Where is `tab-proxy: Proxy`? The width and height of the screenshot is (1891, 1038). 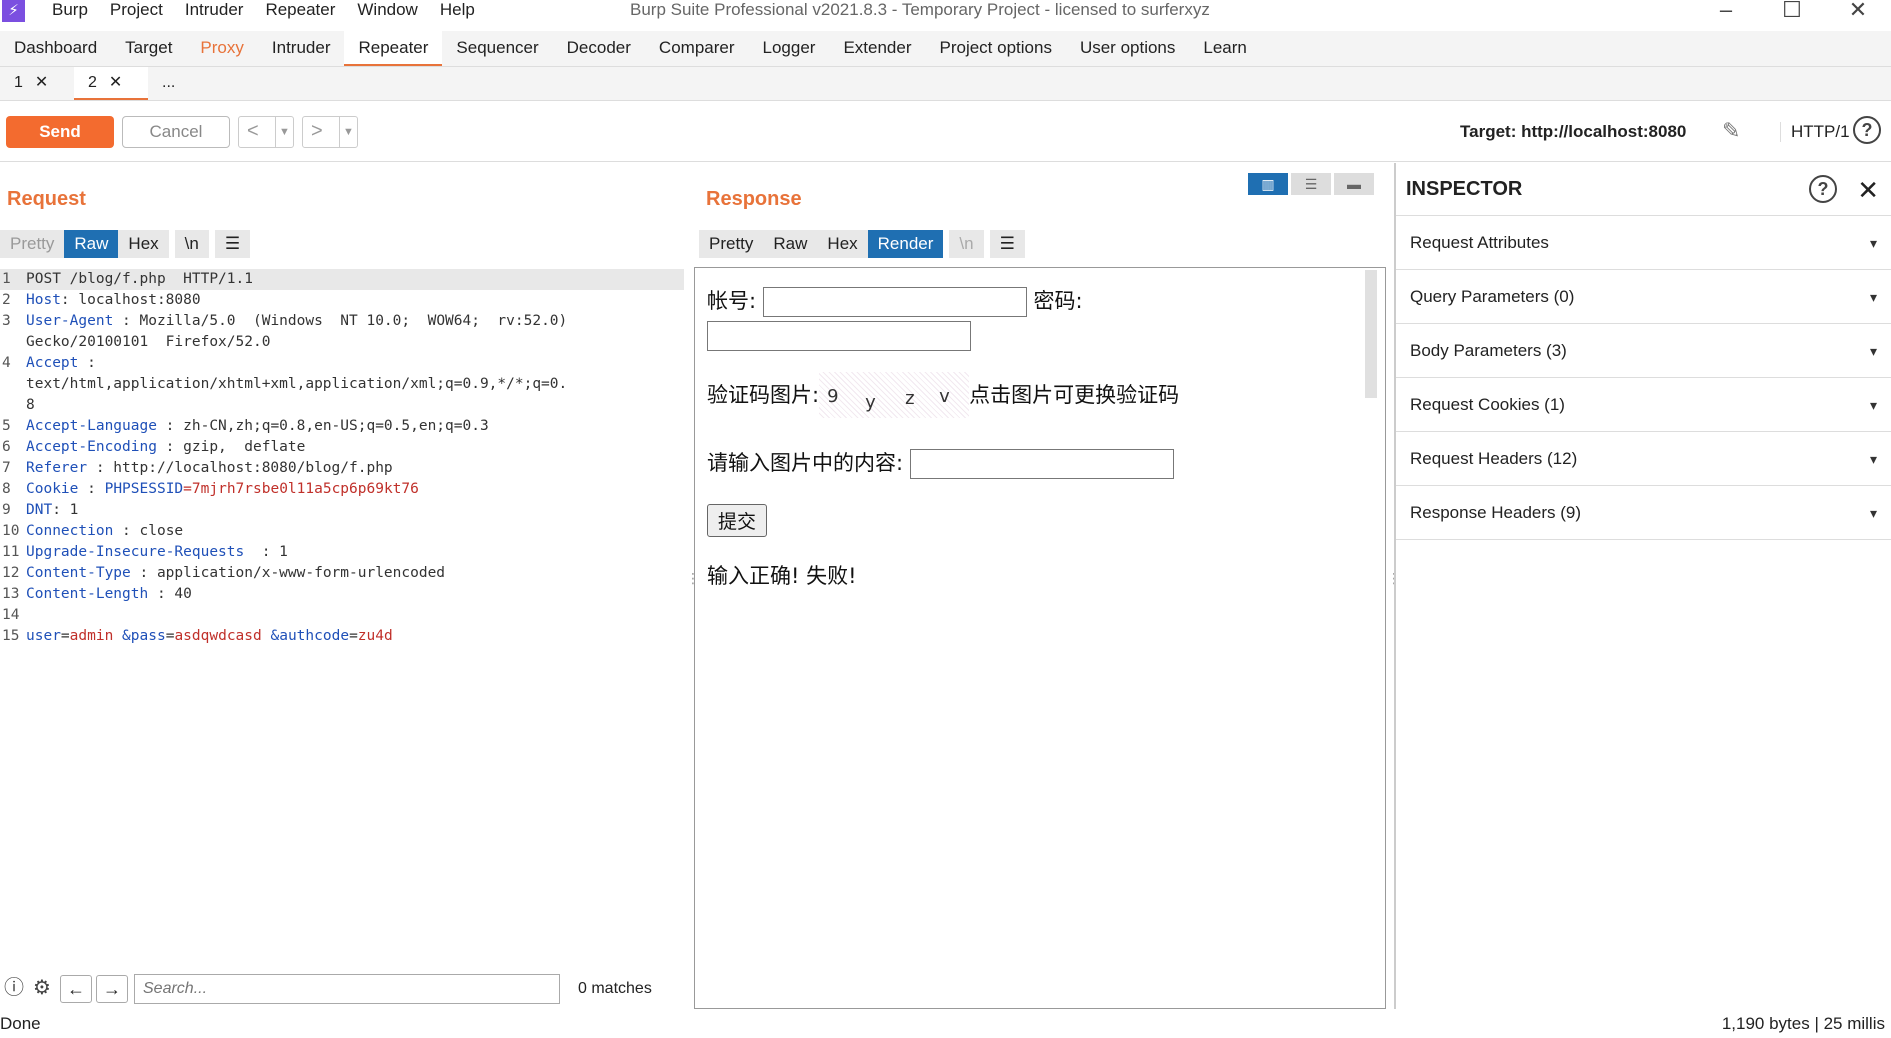 tab-proxy: Proxy is located at coordinates (221, 48).